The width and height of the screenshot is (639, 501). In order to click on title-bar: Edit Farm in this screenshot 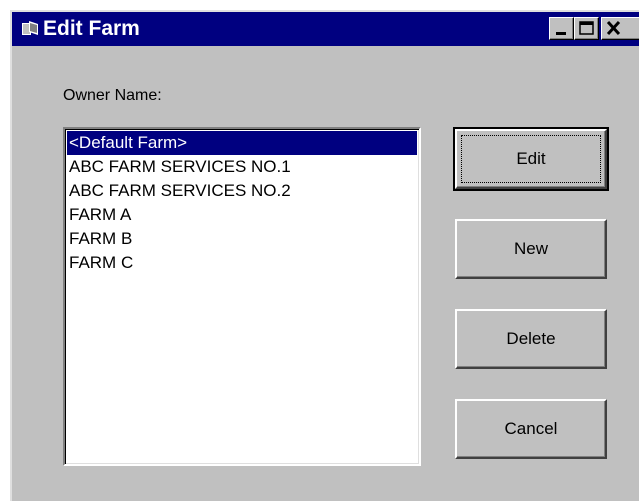, I will do `click(325, 29)`.